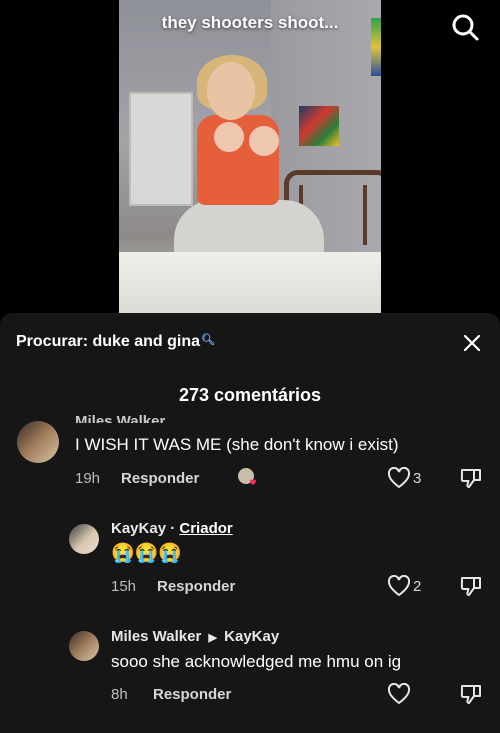  What do you see at coordinates (124, 586) in the screenshot?
I see `comment-time: 15h` at bounding box center [124, 586].